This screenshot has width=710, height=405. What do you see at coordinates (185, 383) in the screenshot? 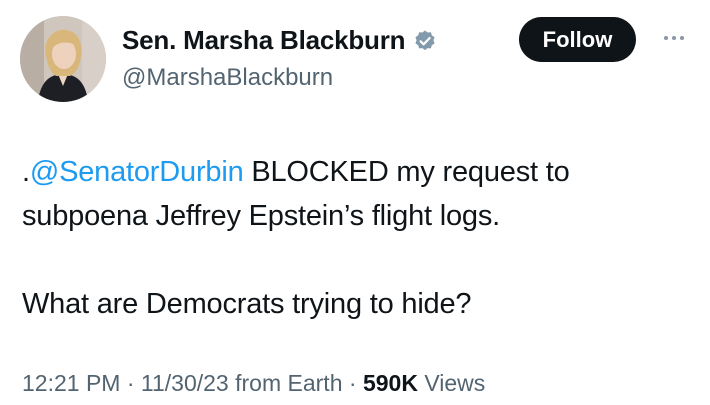
I see `tweet-date: 11/30/23` at bounding box center [185, 383].